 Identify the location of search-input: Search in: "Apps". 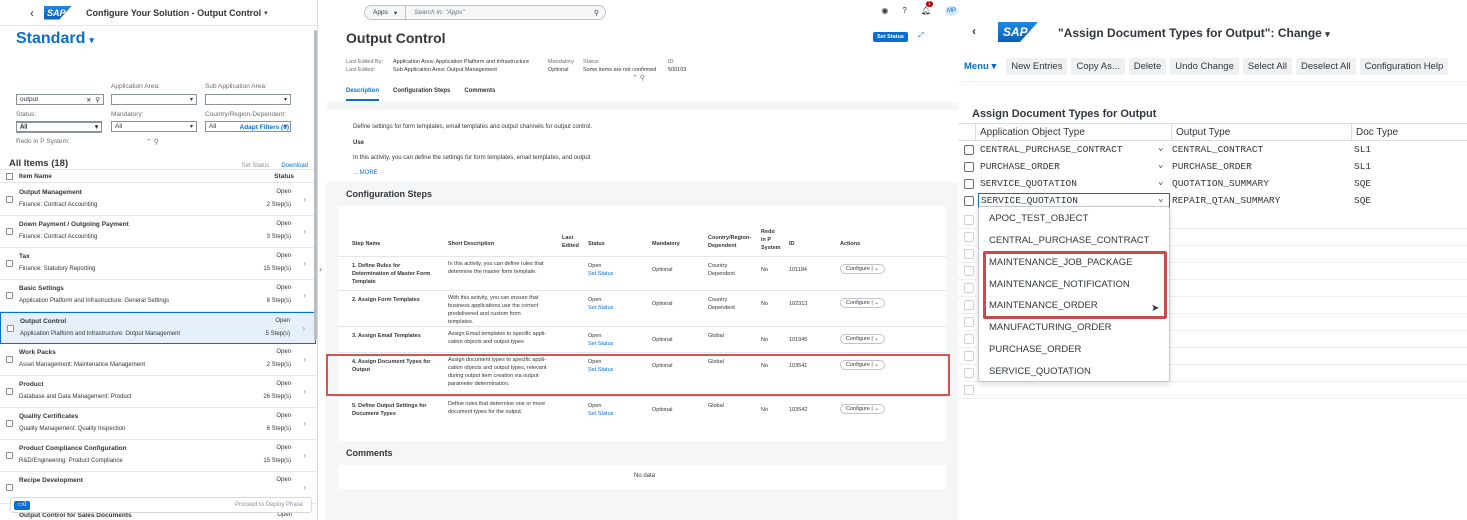
(500, 12).